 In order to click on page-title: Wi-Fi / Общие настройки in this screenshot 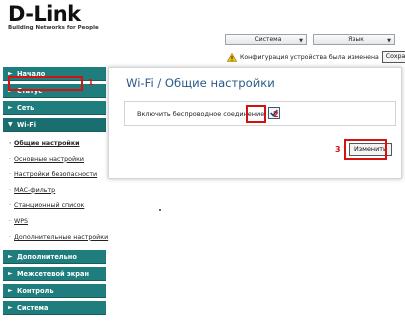, I will do `click(200, 83)`.